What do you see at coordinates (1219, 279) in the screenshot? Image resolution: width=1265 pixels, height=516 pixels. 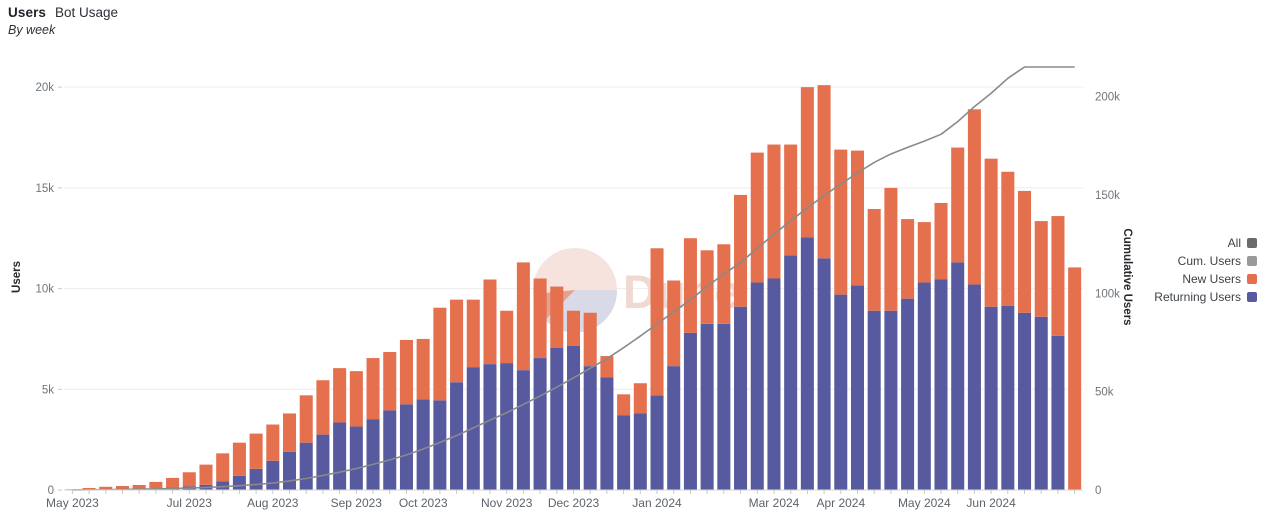 I see `legend-new-users: New Users` at bounding box center [1219, 279].